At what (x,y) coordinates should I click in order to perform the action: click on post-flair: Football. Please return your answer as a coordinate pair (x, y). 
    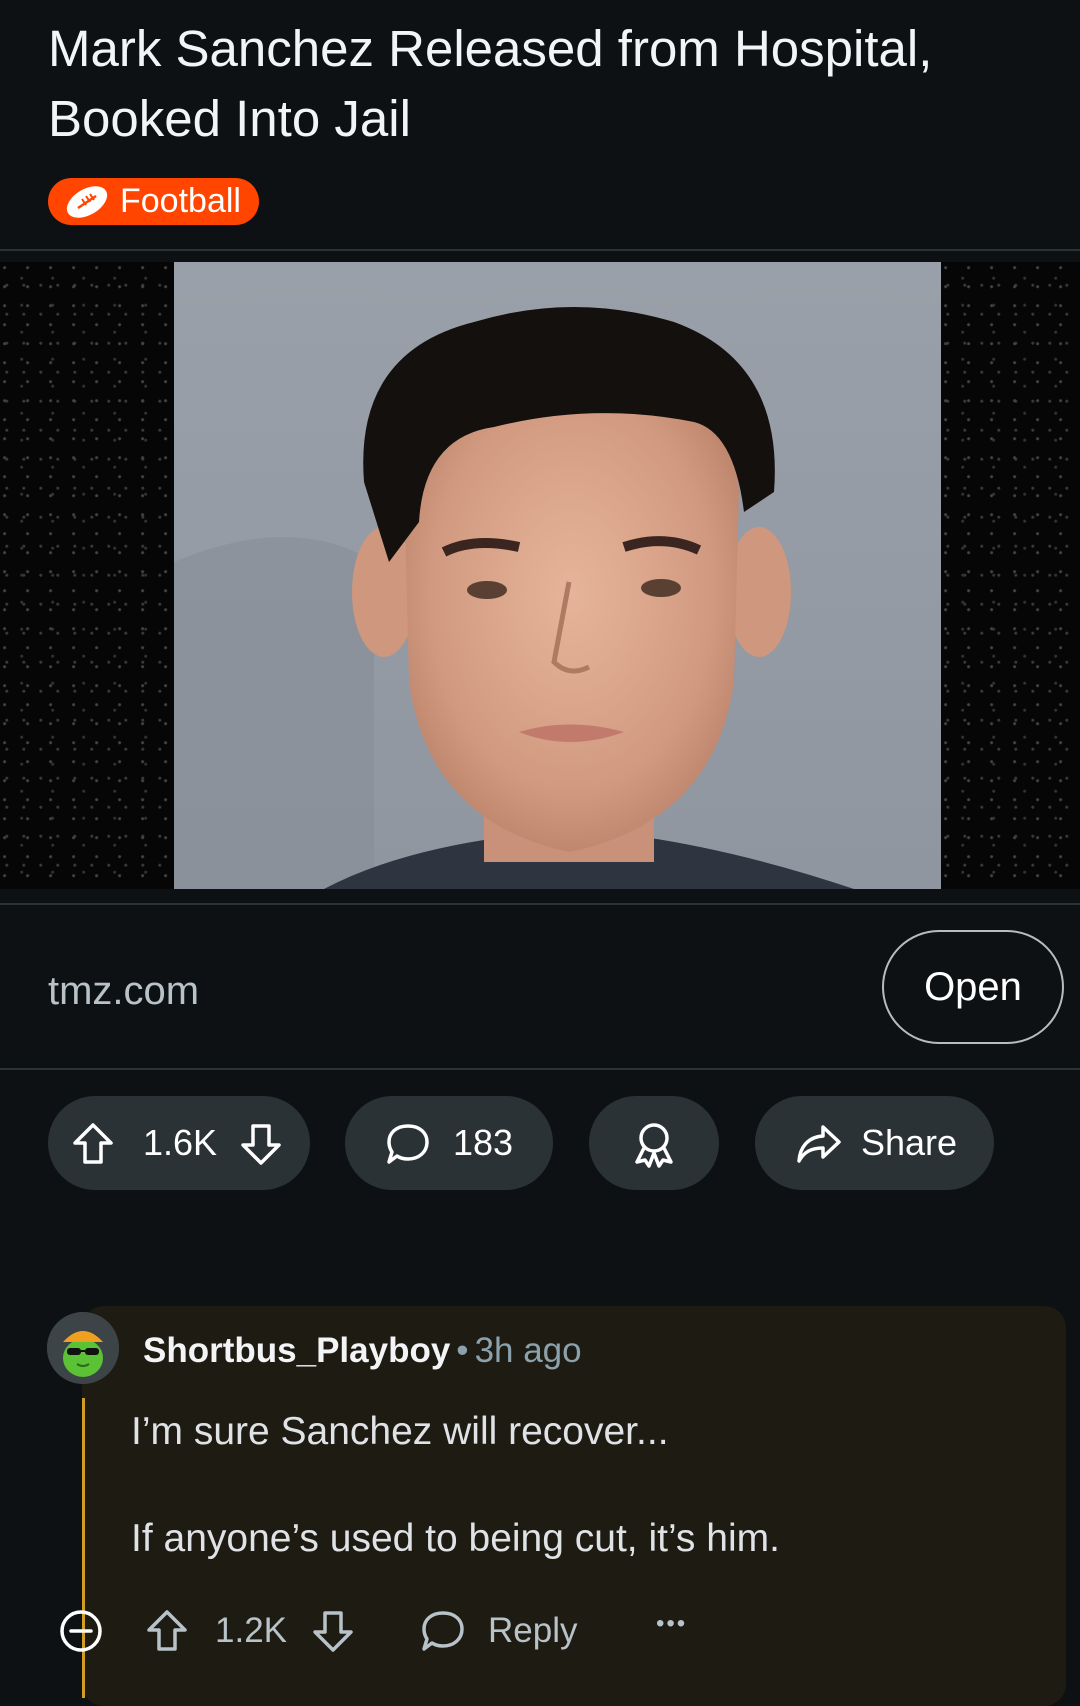
    Looking at the image, I should click on (153, 201).